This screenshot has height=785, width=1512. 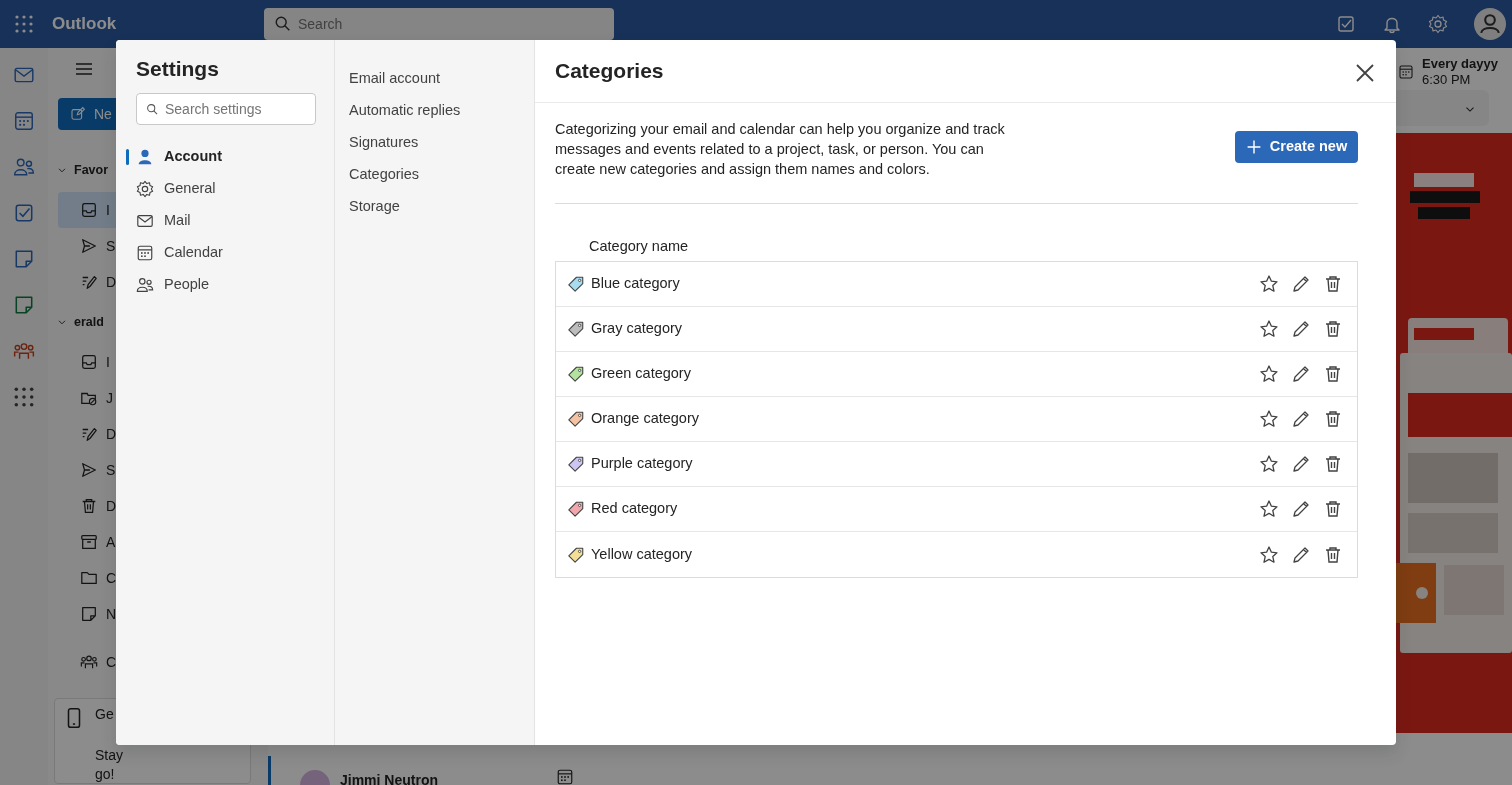 What do you see at coordinates (1447, 80) in the screenshot?
I see `event-time: 6:30 PM` at bounding box center [1447, 80].